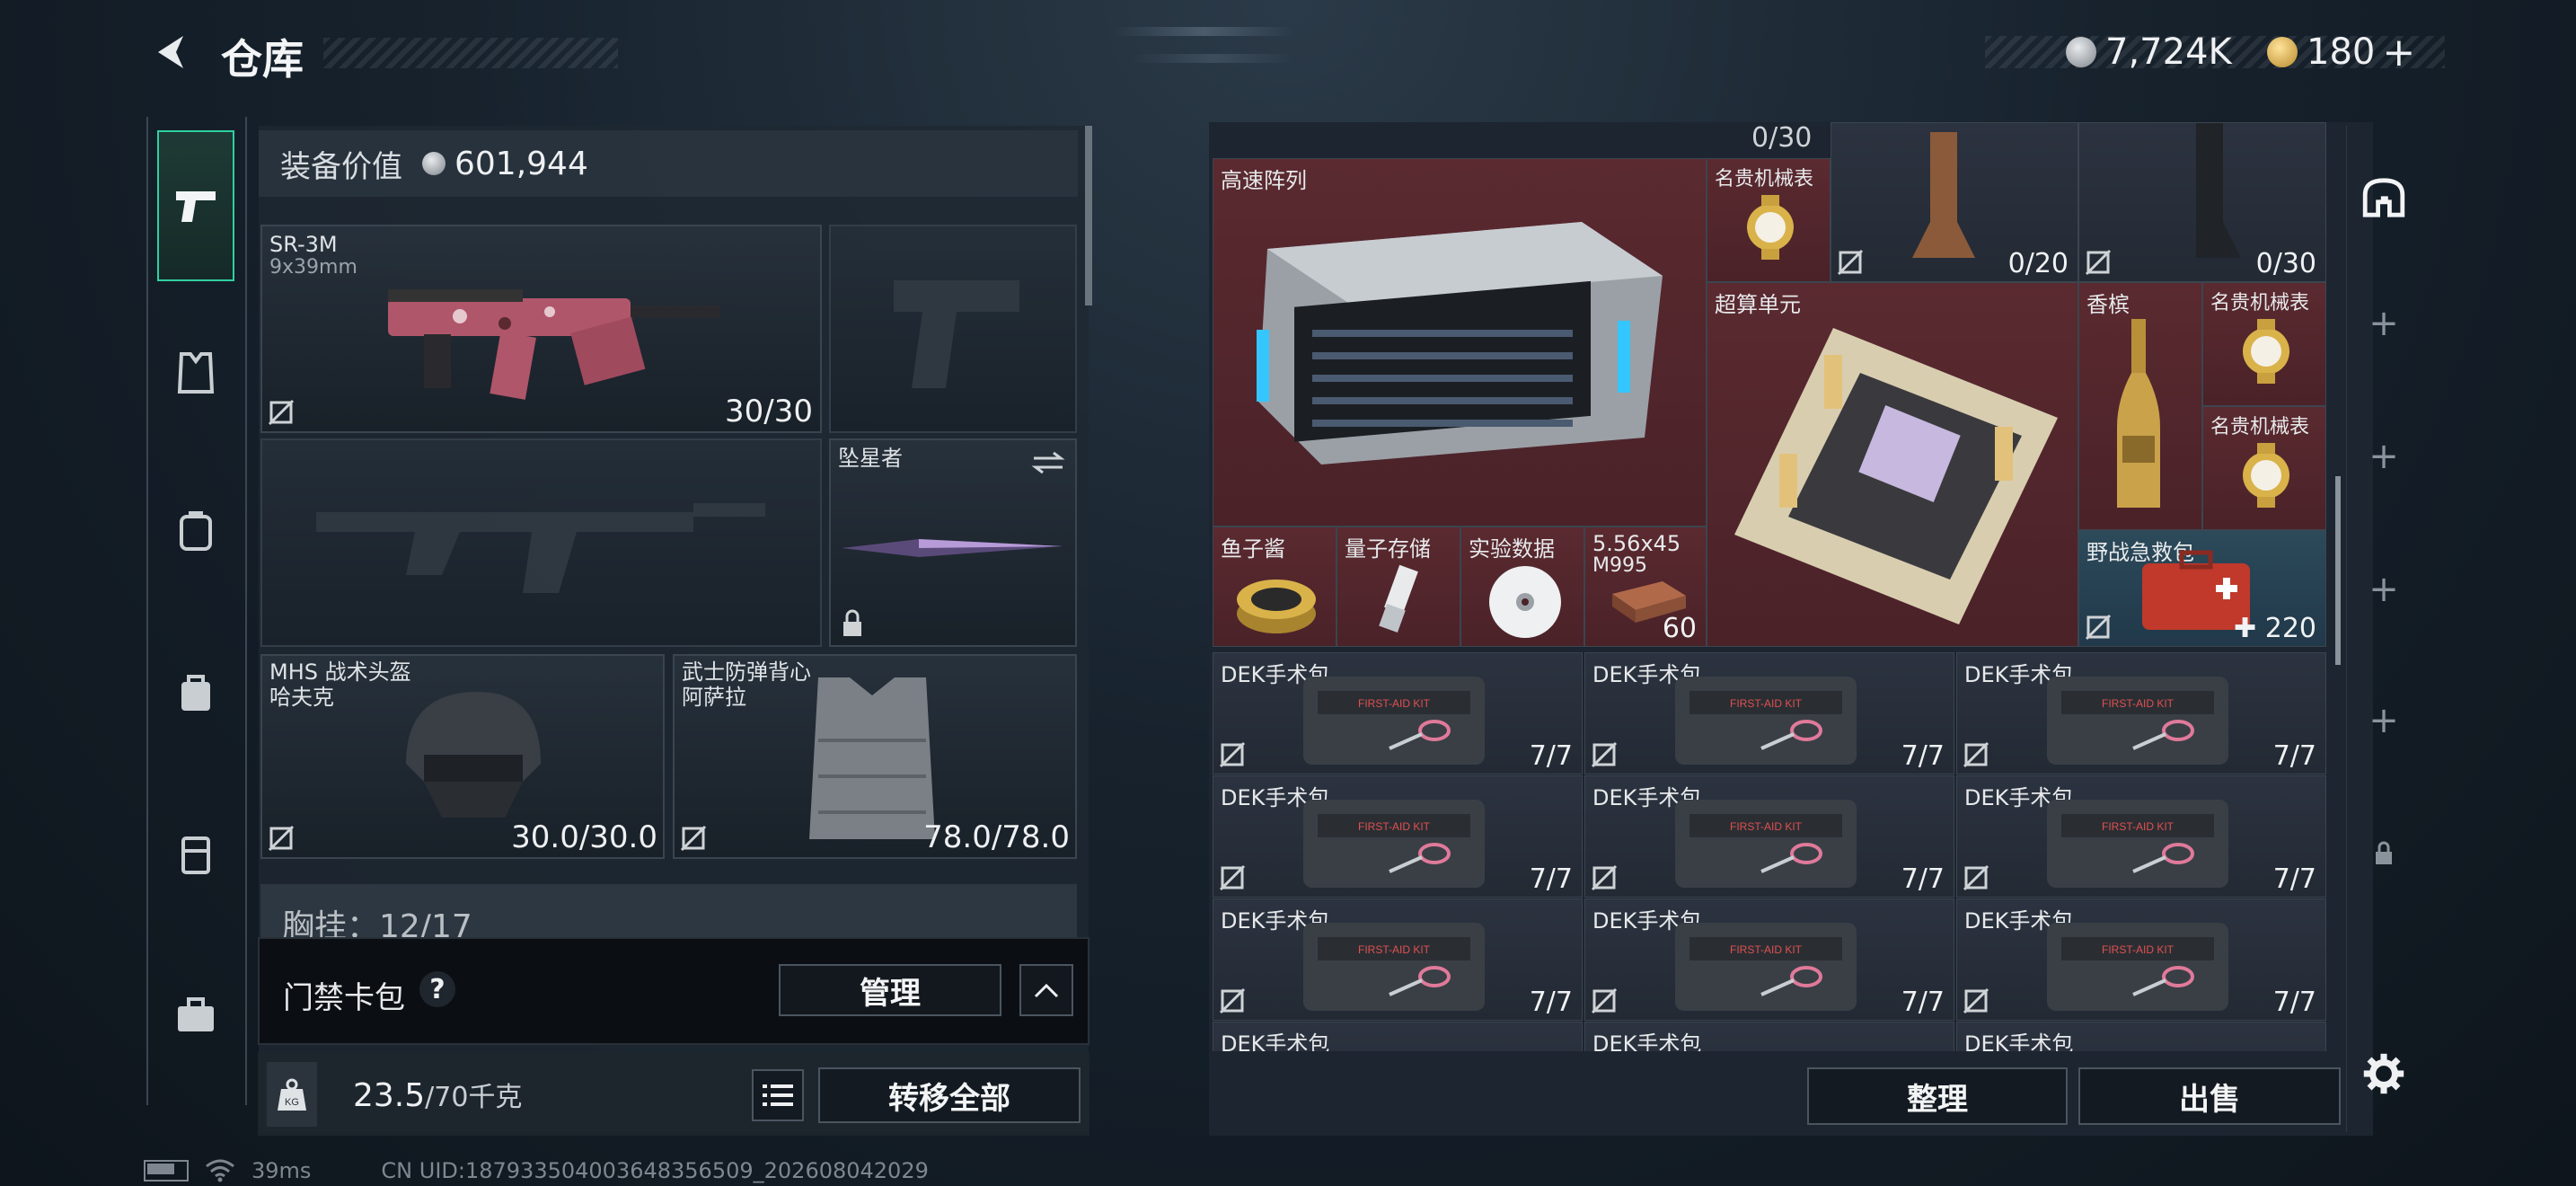 This screenshot has height=1186, width=2576. I want to click on sell-button: 出售, so click(2209, 1096).